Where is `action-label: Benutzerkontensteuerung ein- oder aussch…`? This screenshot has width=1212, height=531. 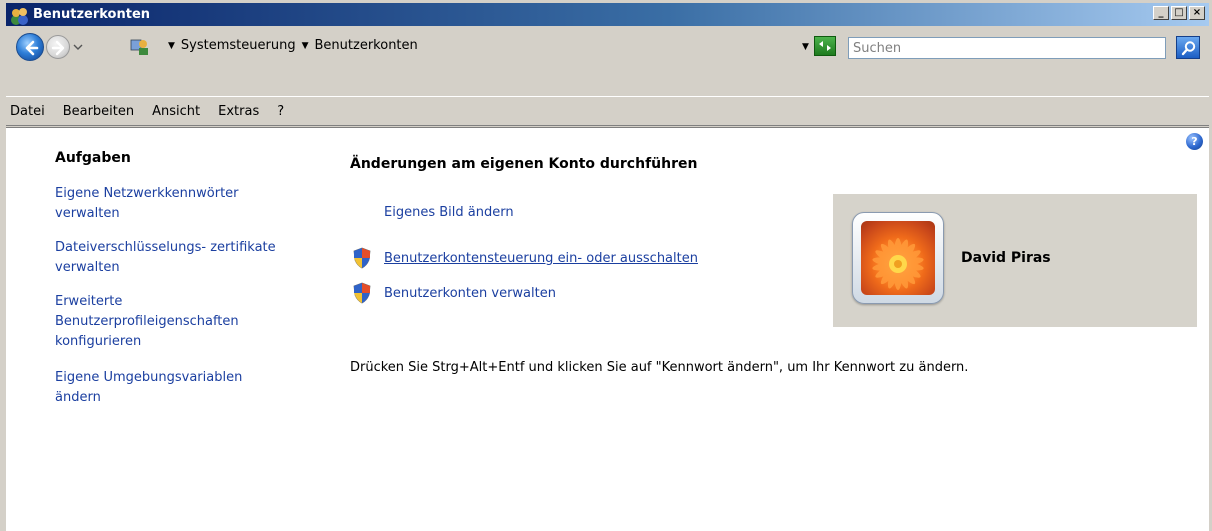 action-label: Benutzerkontensteuerung ein- oder aussch… is located at coordinates (541, 258).